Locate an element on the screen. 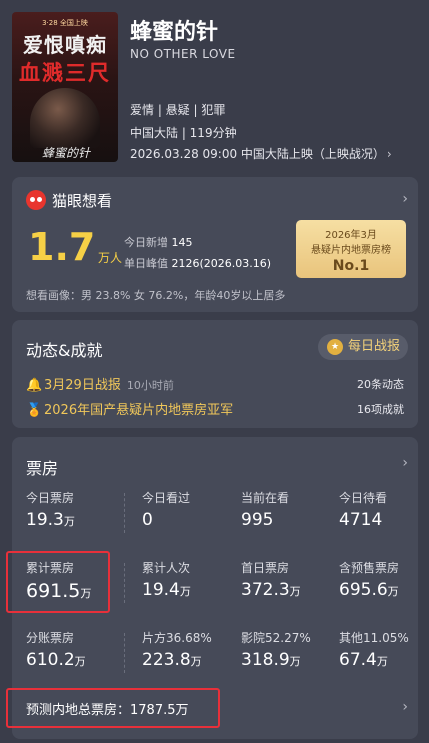 The height and width of the screenshot is (743, 429). achievement-count-link: 16项成就 is located at coordinates (380, 409).